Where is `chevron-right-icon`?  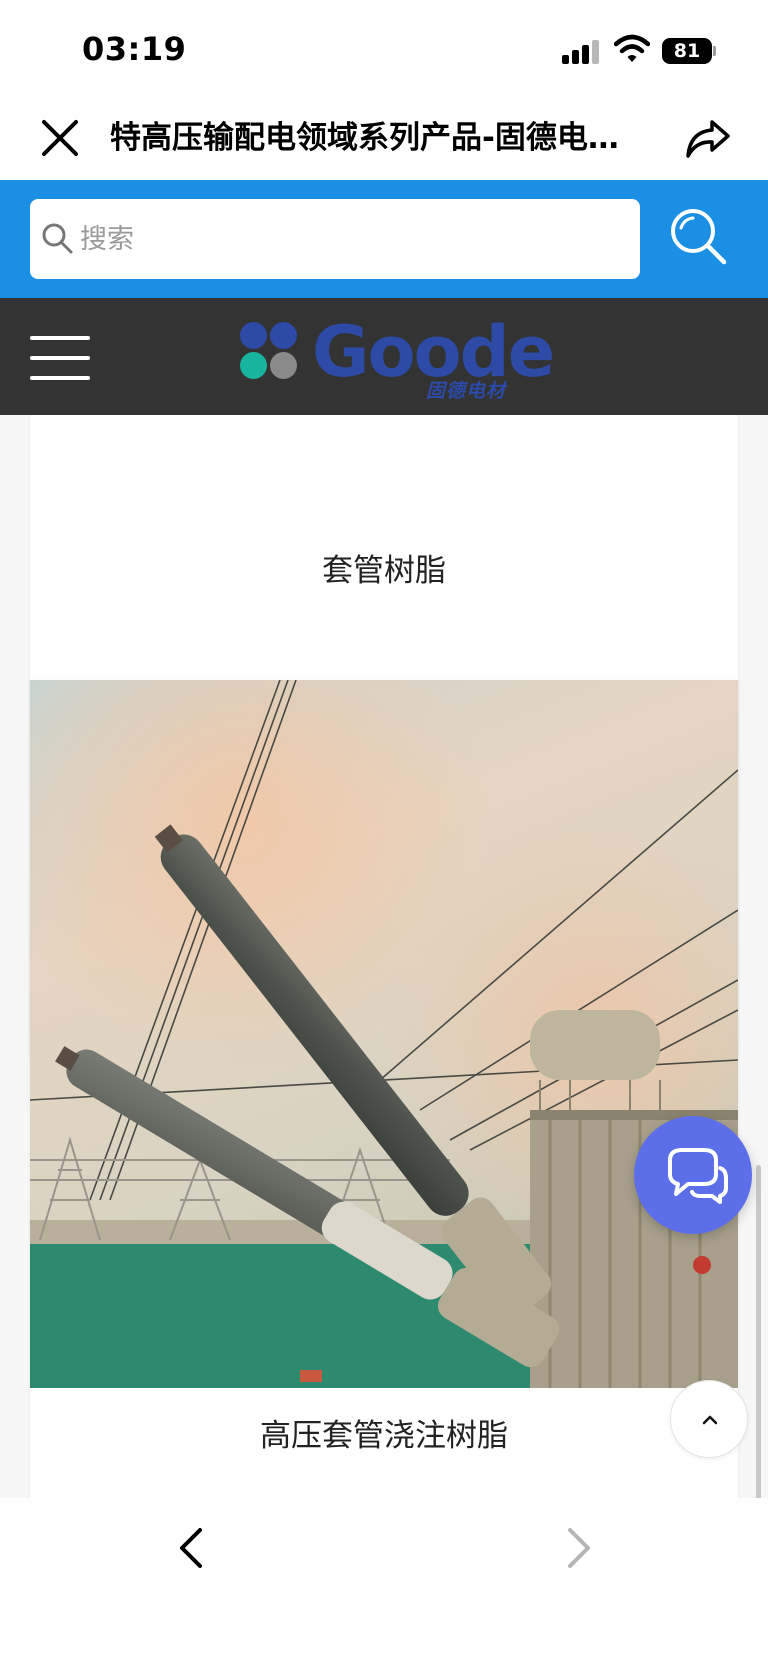
chevron-right-icon is located at coordinates (578, 1548).